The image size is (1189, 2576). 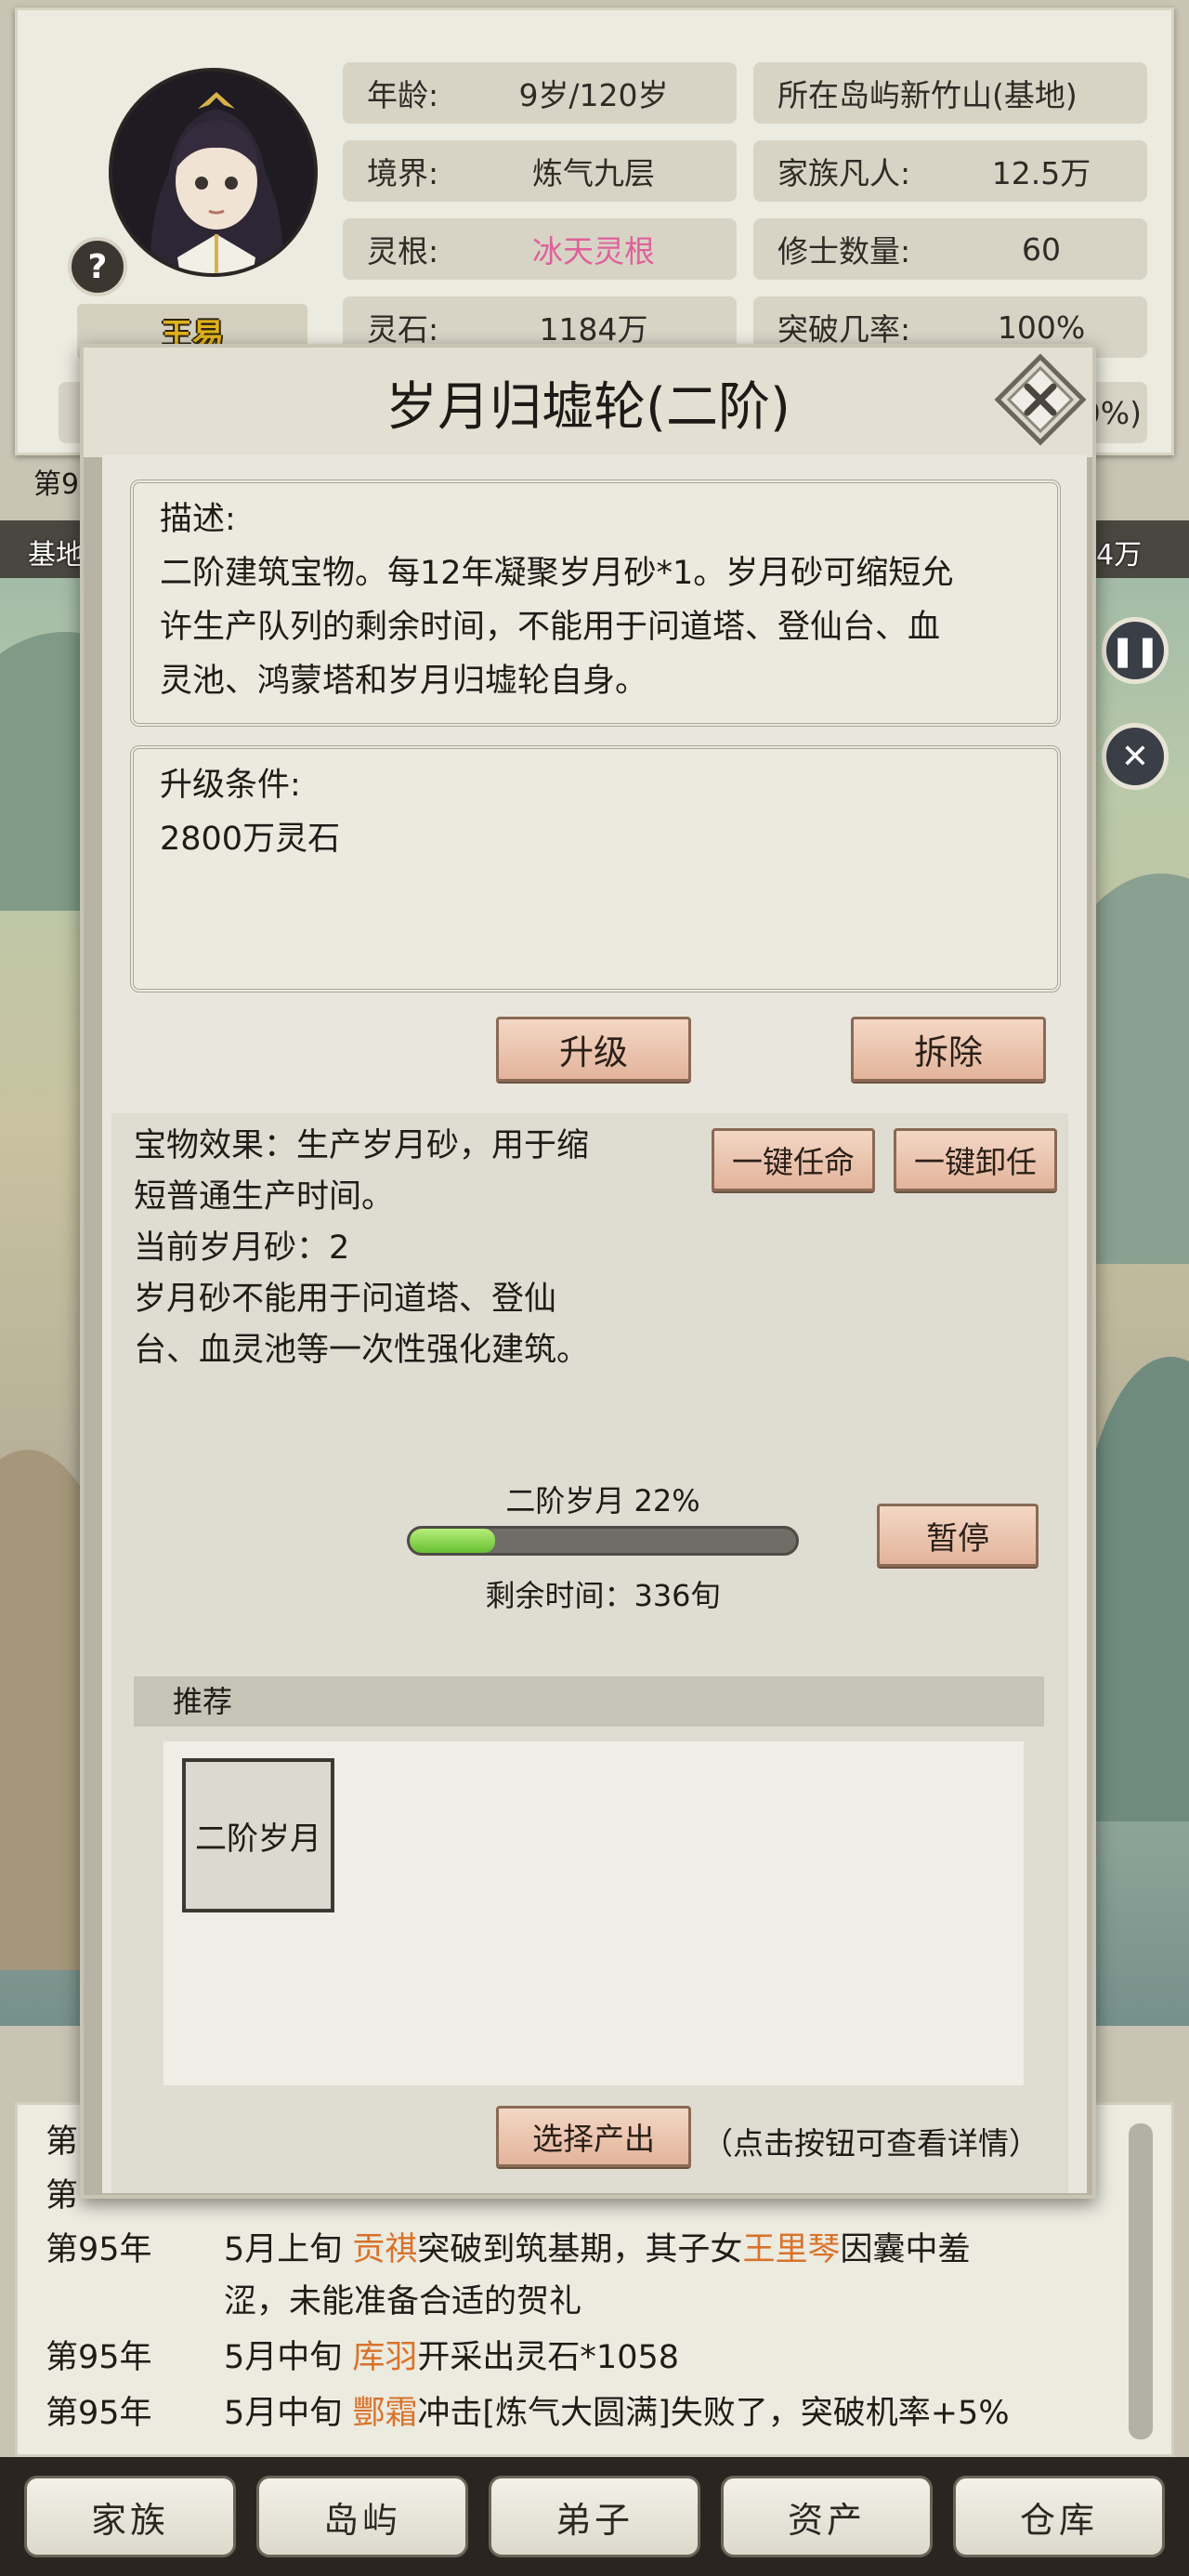 What do you see at coordinates (384, 2357) in the screenshot?
I see `log-person: 库羽` at bounding box center [384, 2357].